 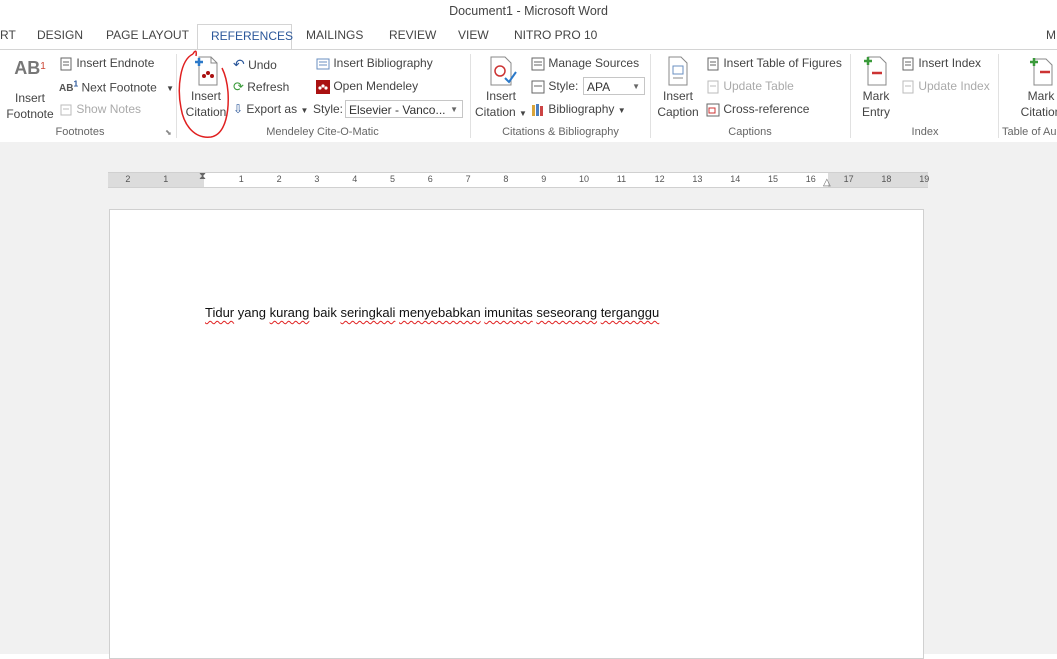 What do you see at coordinates (1038, 112) in the screenshot?
I see `mark-citation-label-2: Citation` at bounding box center [1038, 112].